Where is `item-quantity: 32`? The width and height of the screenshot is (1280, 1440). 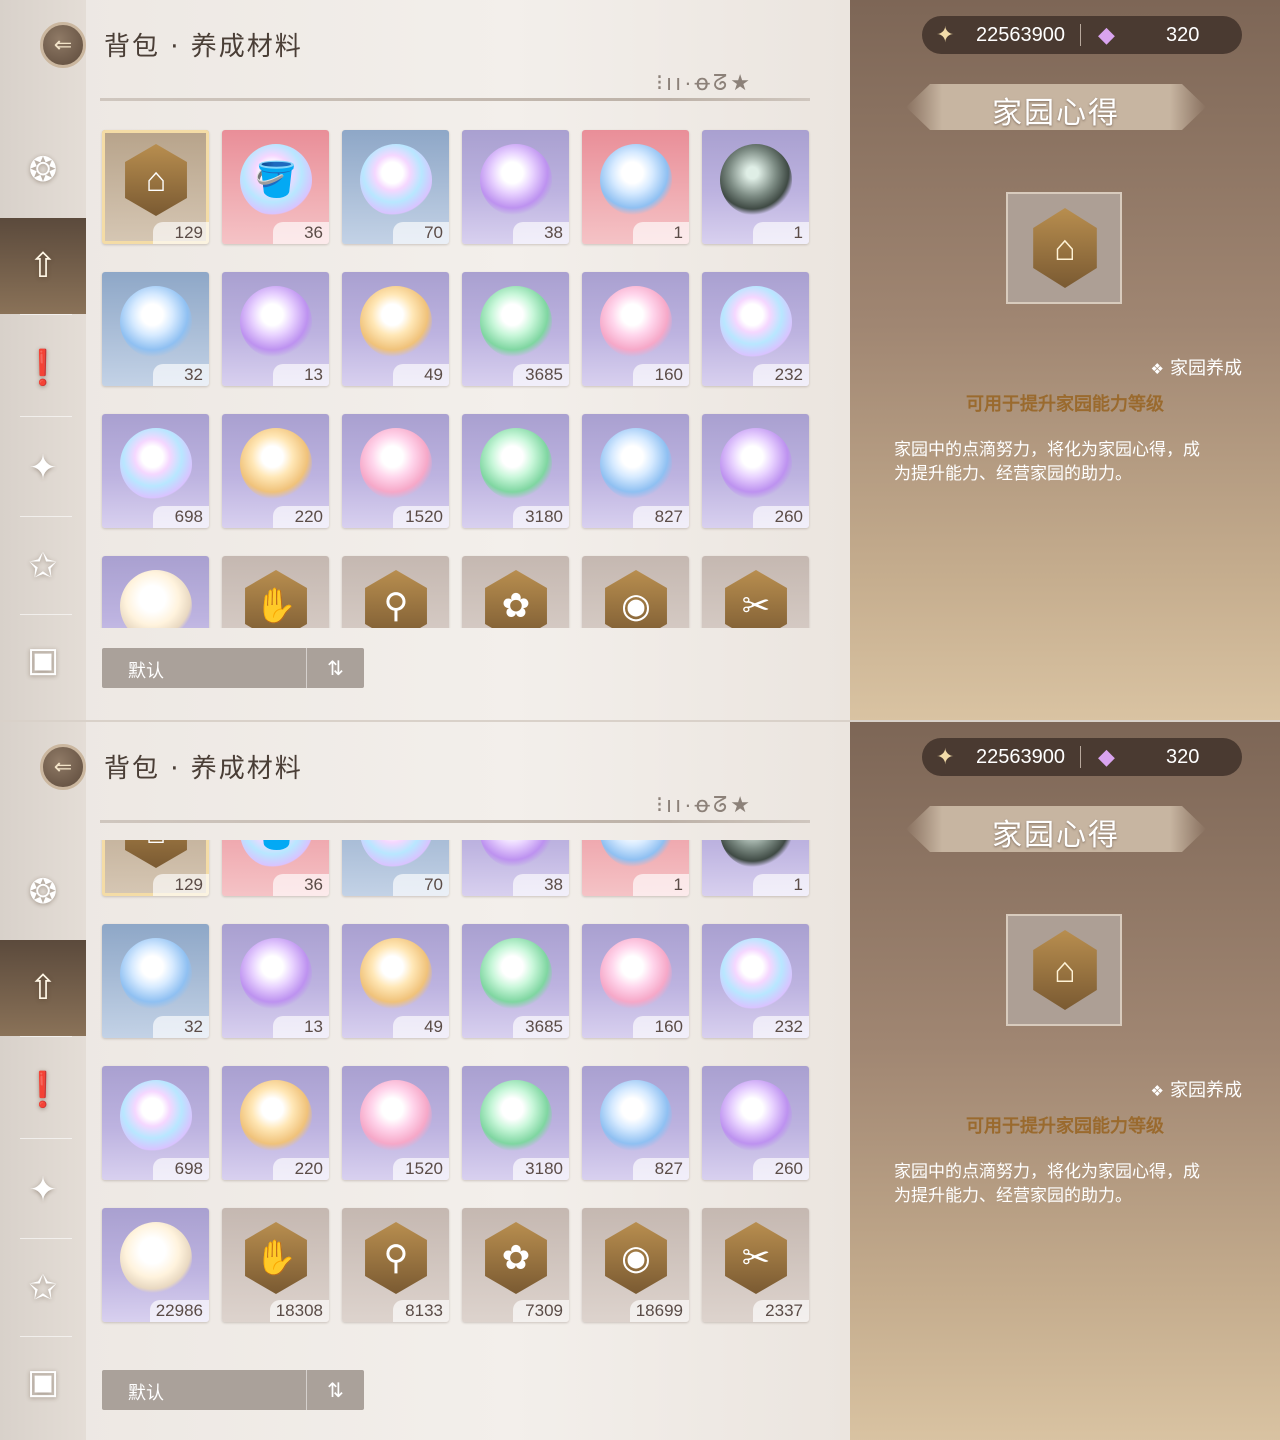
item-quantity: 32 is located at coordinates (181, 1027).